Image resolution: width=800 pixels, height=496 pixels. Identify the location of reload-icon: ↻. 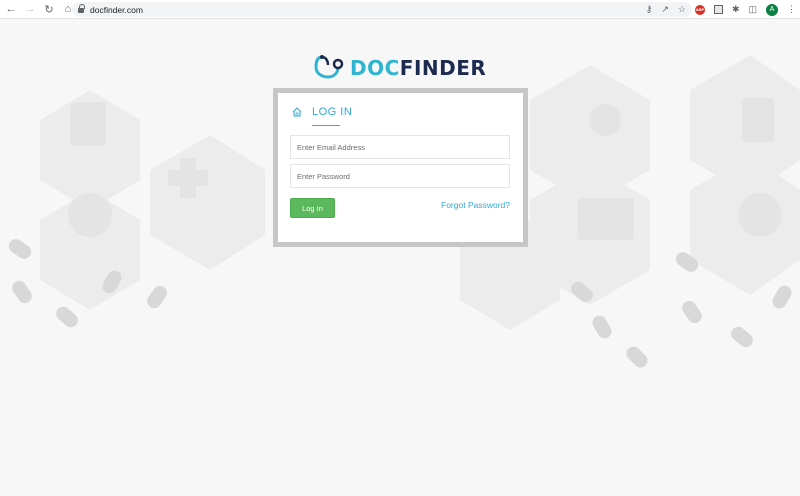
(49, 9).